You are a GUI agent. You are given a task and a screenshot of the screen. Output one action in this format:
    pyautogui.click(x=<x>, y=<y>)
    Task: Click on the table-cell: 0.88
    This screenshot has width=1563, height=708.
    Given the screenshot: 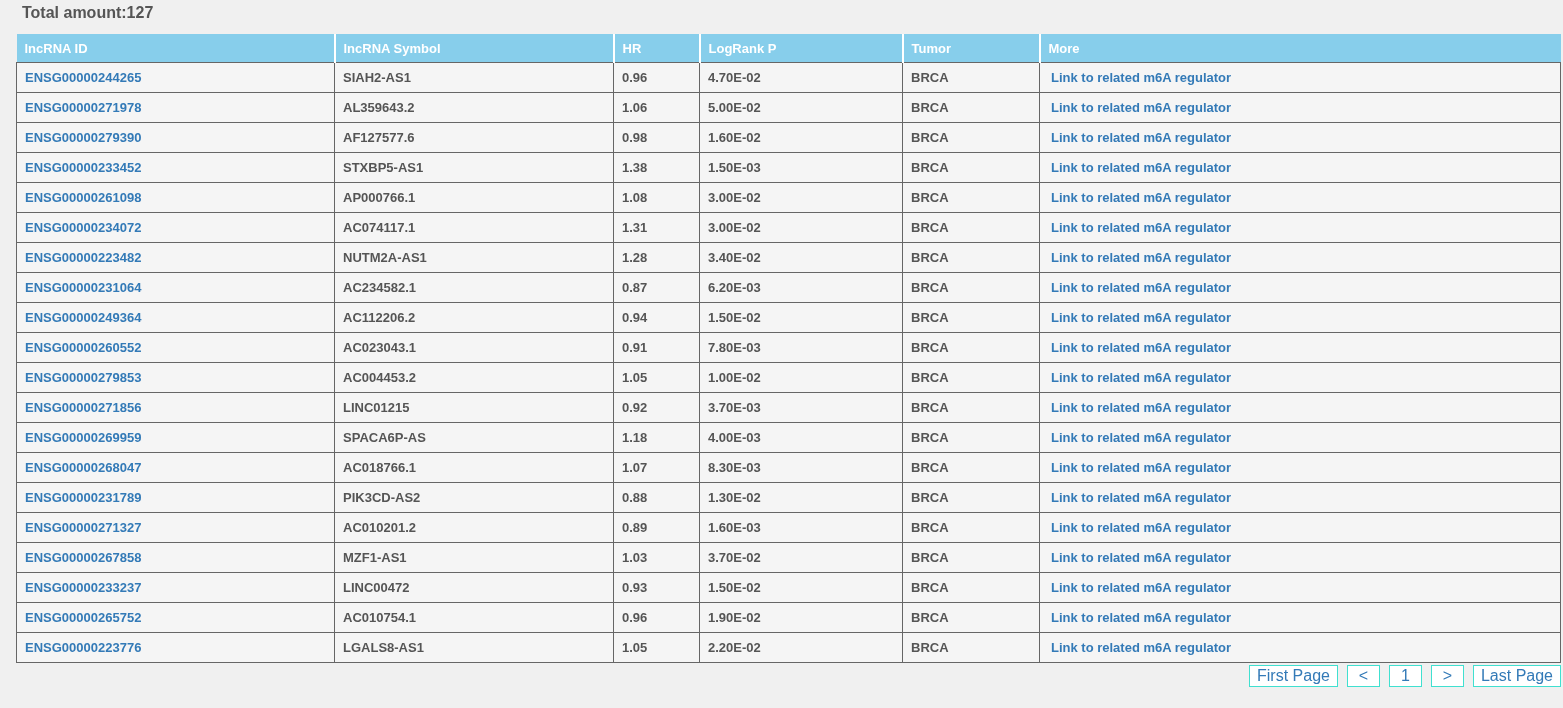 What is the action you would take?
    pyautogui.click(x=656, y=497)
    